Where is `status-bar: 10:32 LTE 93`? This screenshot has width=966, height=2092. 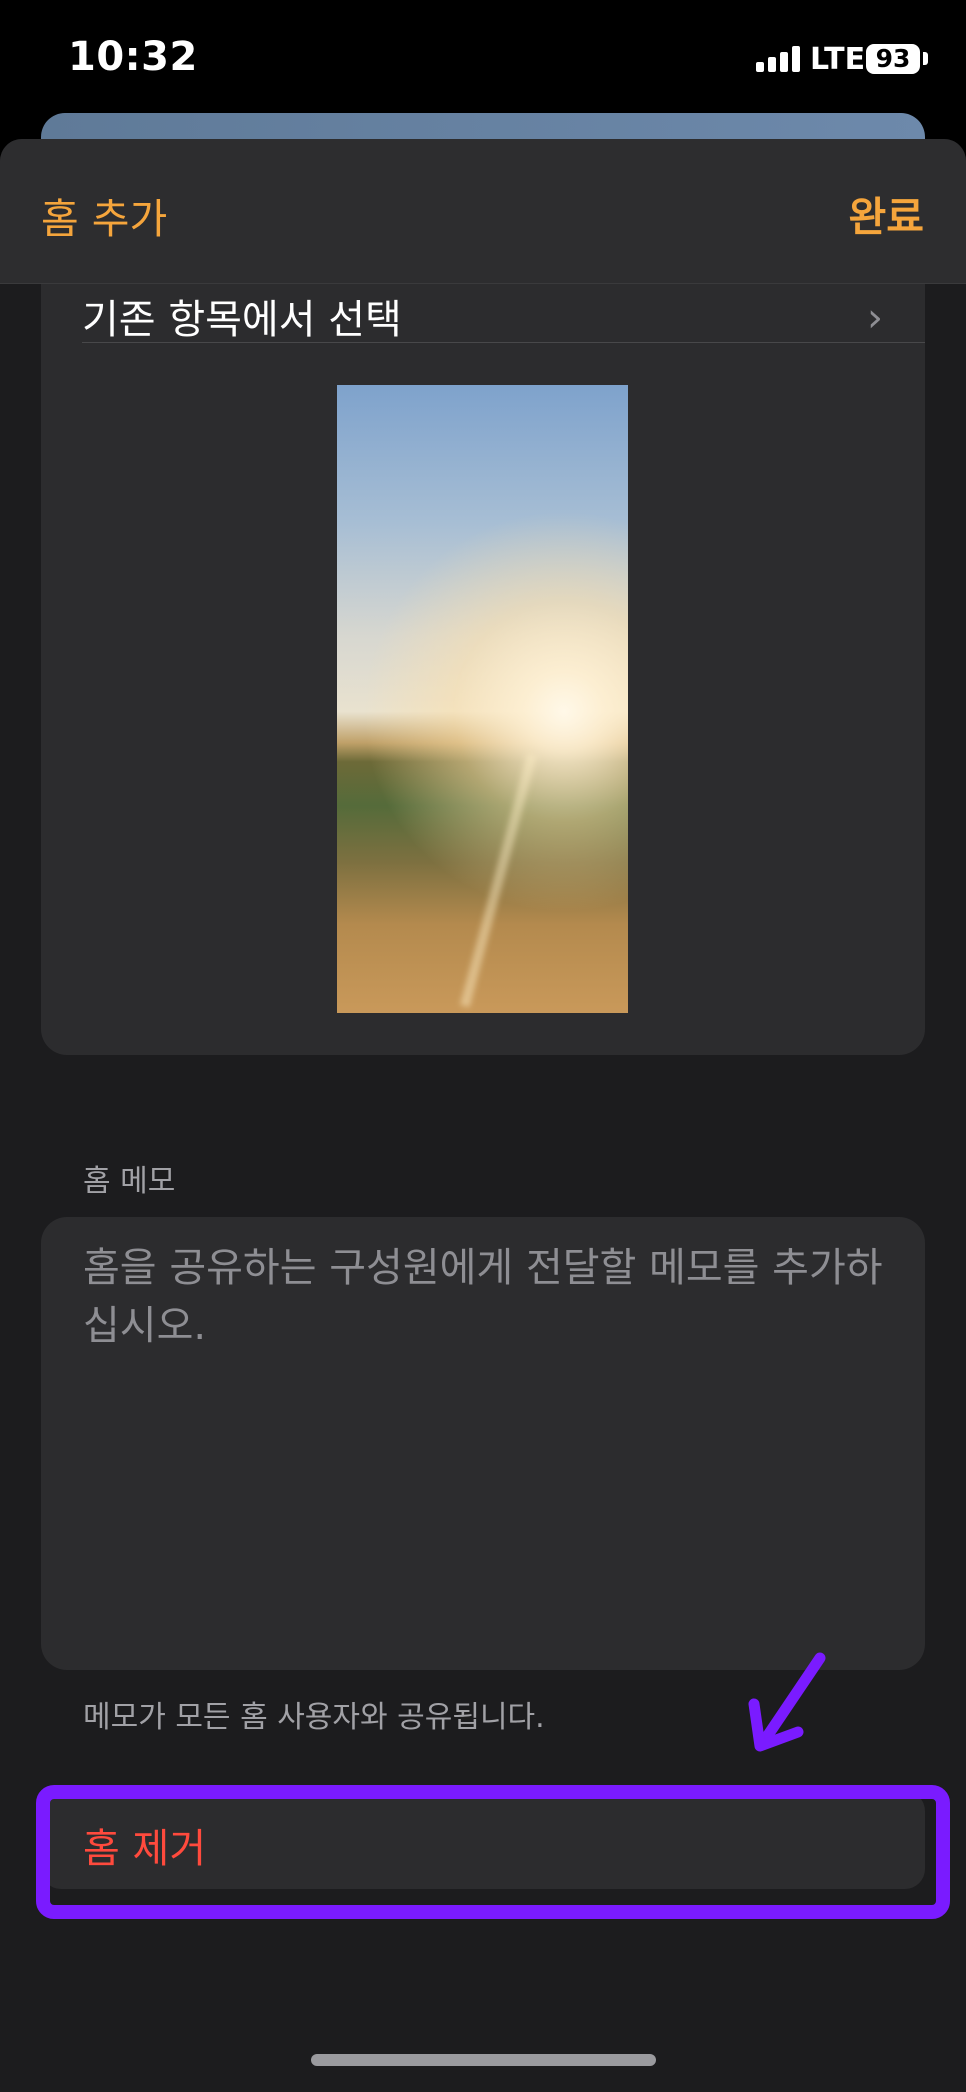 status-bar: 10:32 LTE 93 is located at coordinates (483, 60).